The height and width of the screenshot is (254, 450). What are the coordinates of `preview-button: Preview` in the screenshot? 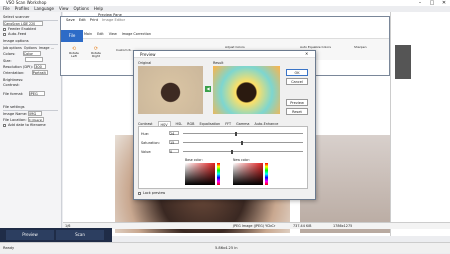 It's located at (297, 102).